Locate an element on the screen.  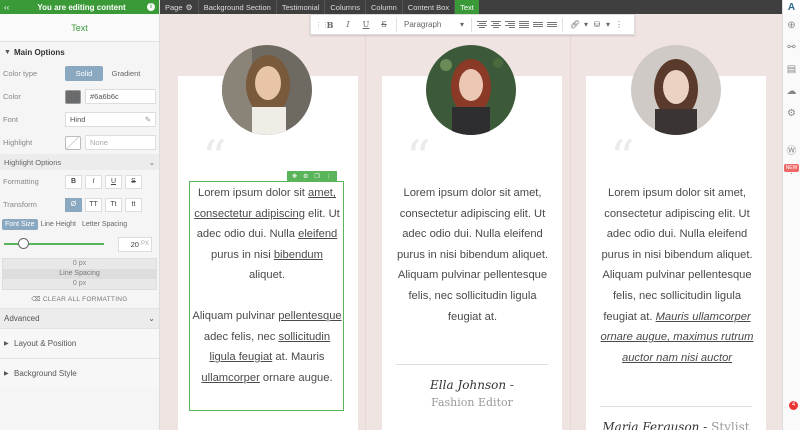
font-label: Font is located at coordinates (11, 119).